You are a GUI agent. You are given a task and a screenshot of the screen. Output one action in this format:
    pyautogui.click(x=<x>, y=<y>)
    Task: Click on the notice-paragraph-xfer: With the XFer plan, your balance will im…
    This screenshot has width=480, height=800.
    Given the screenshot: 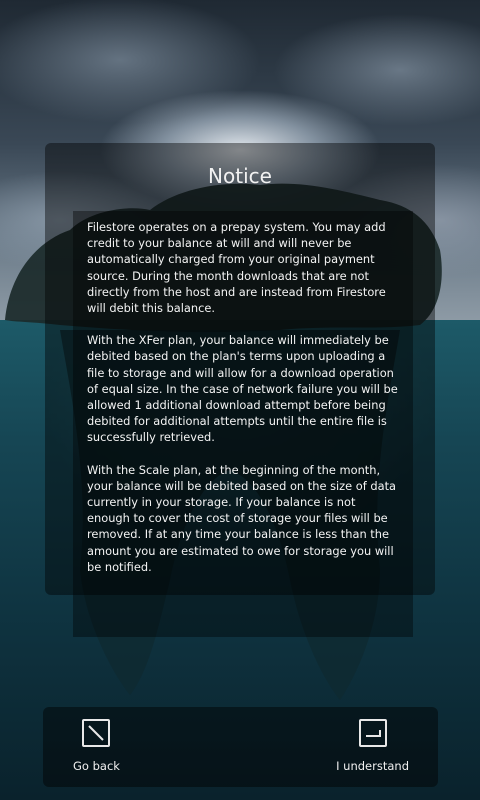 What is the action you would take?
    pyautogui.click(x=242, y=389)
    